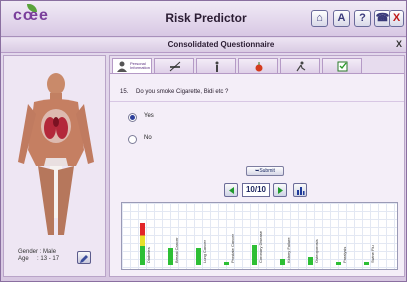 This screenshot has width=407, height=282. Describe the element at coordinates (221, 44) in the screenshot. I see `questionnaire-title: Consolidated Questionnaire` at that location.